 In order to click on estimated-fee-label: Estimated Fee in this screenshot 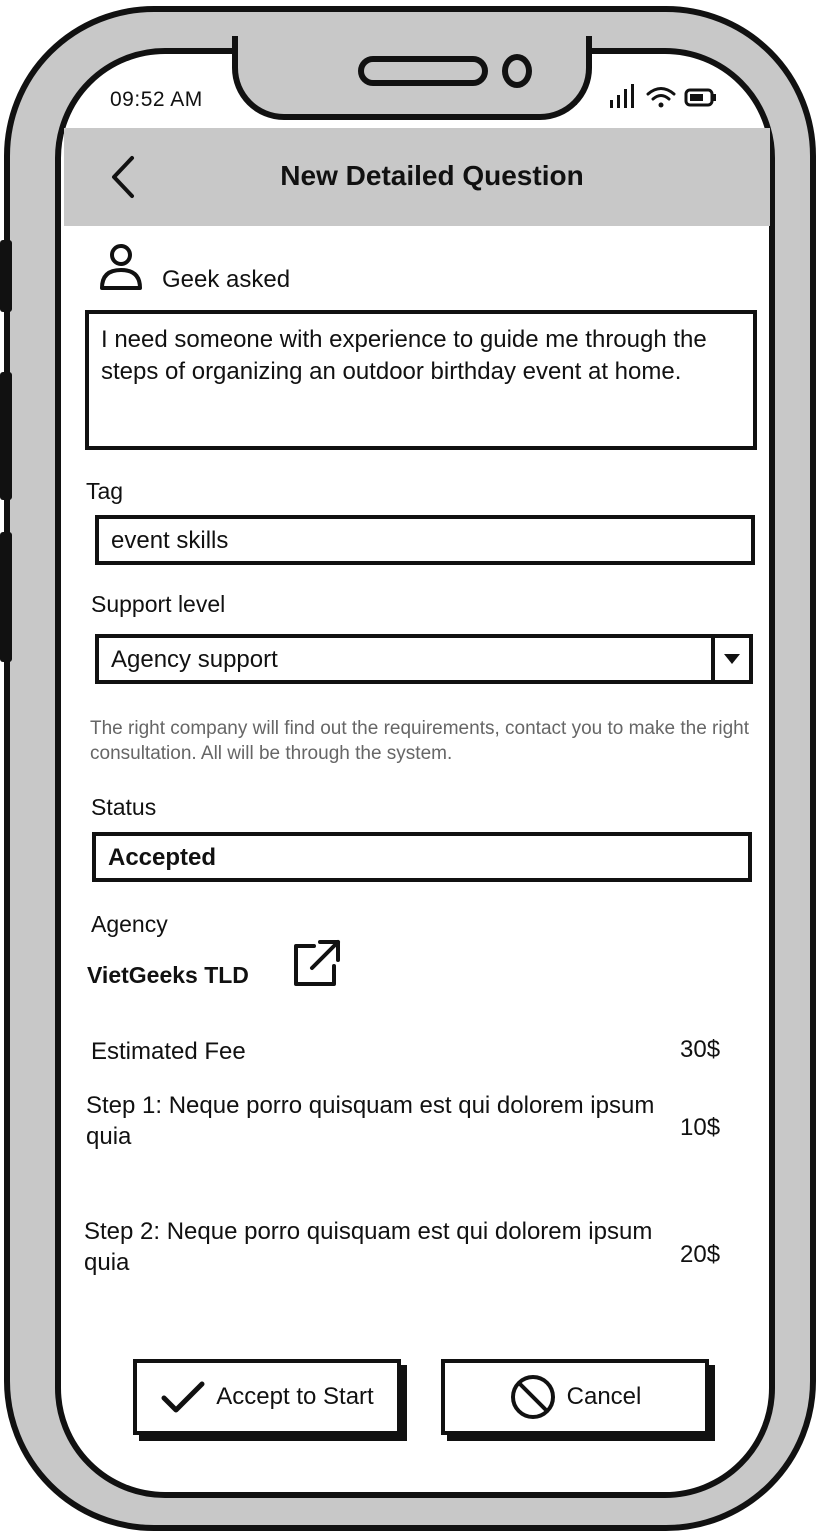, I will do `click(168, 1051)`.